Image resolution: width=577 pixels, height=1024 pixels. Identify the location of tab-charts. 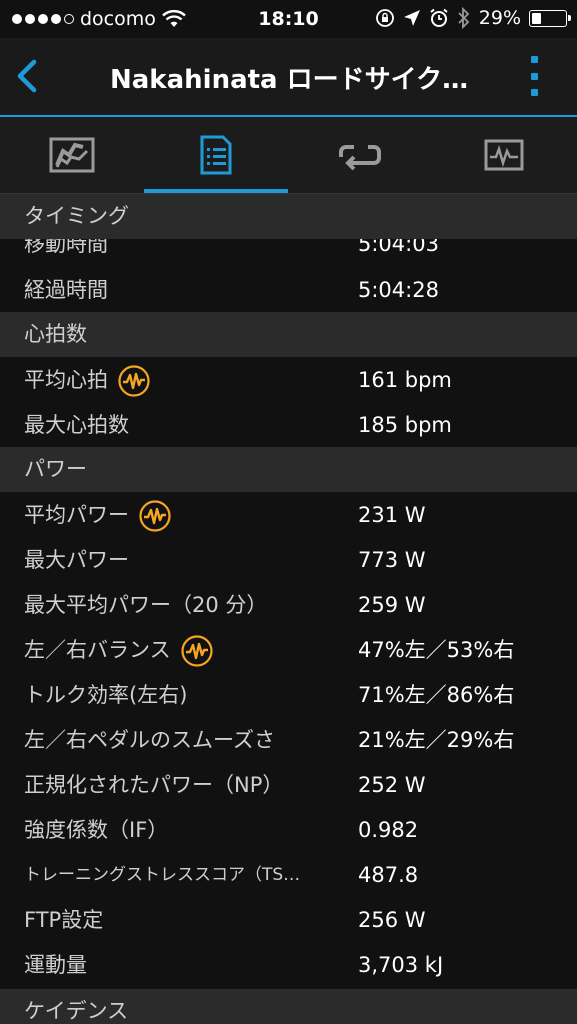
(504, 155).